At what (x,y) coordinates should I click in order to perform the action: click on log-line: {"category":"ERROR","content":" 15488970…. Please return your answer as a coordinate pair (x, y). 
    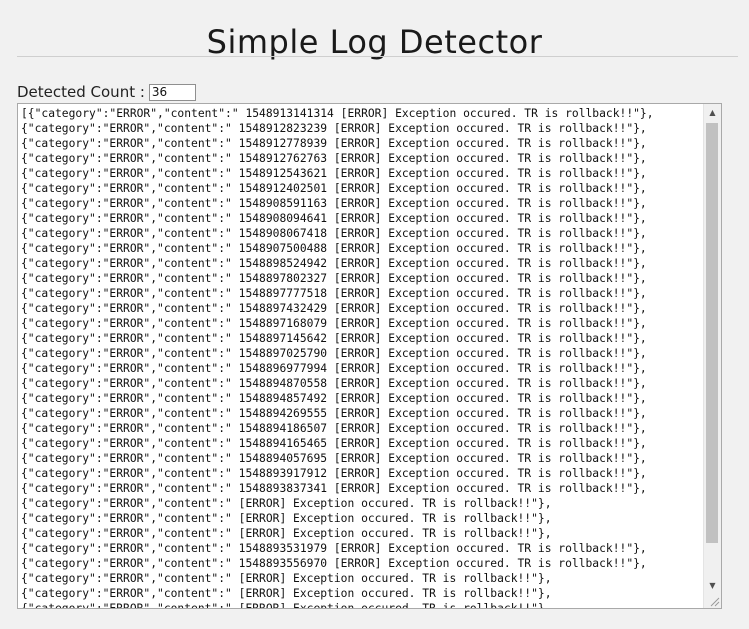
    Looking at the image, I should click on (334, 353).